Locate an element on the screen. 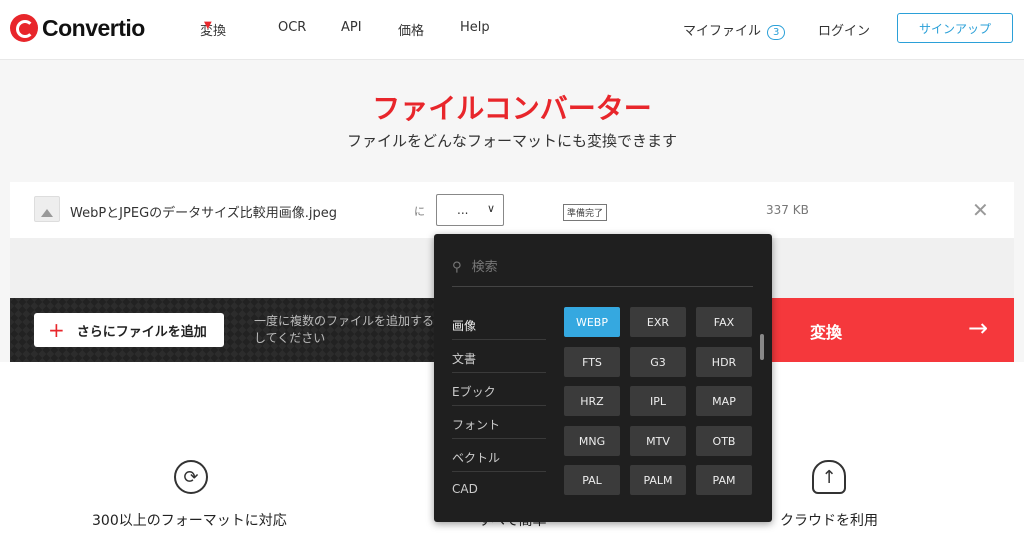  category-ebook: Eブック is located at coordinates (499, 389).